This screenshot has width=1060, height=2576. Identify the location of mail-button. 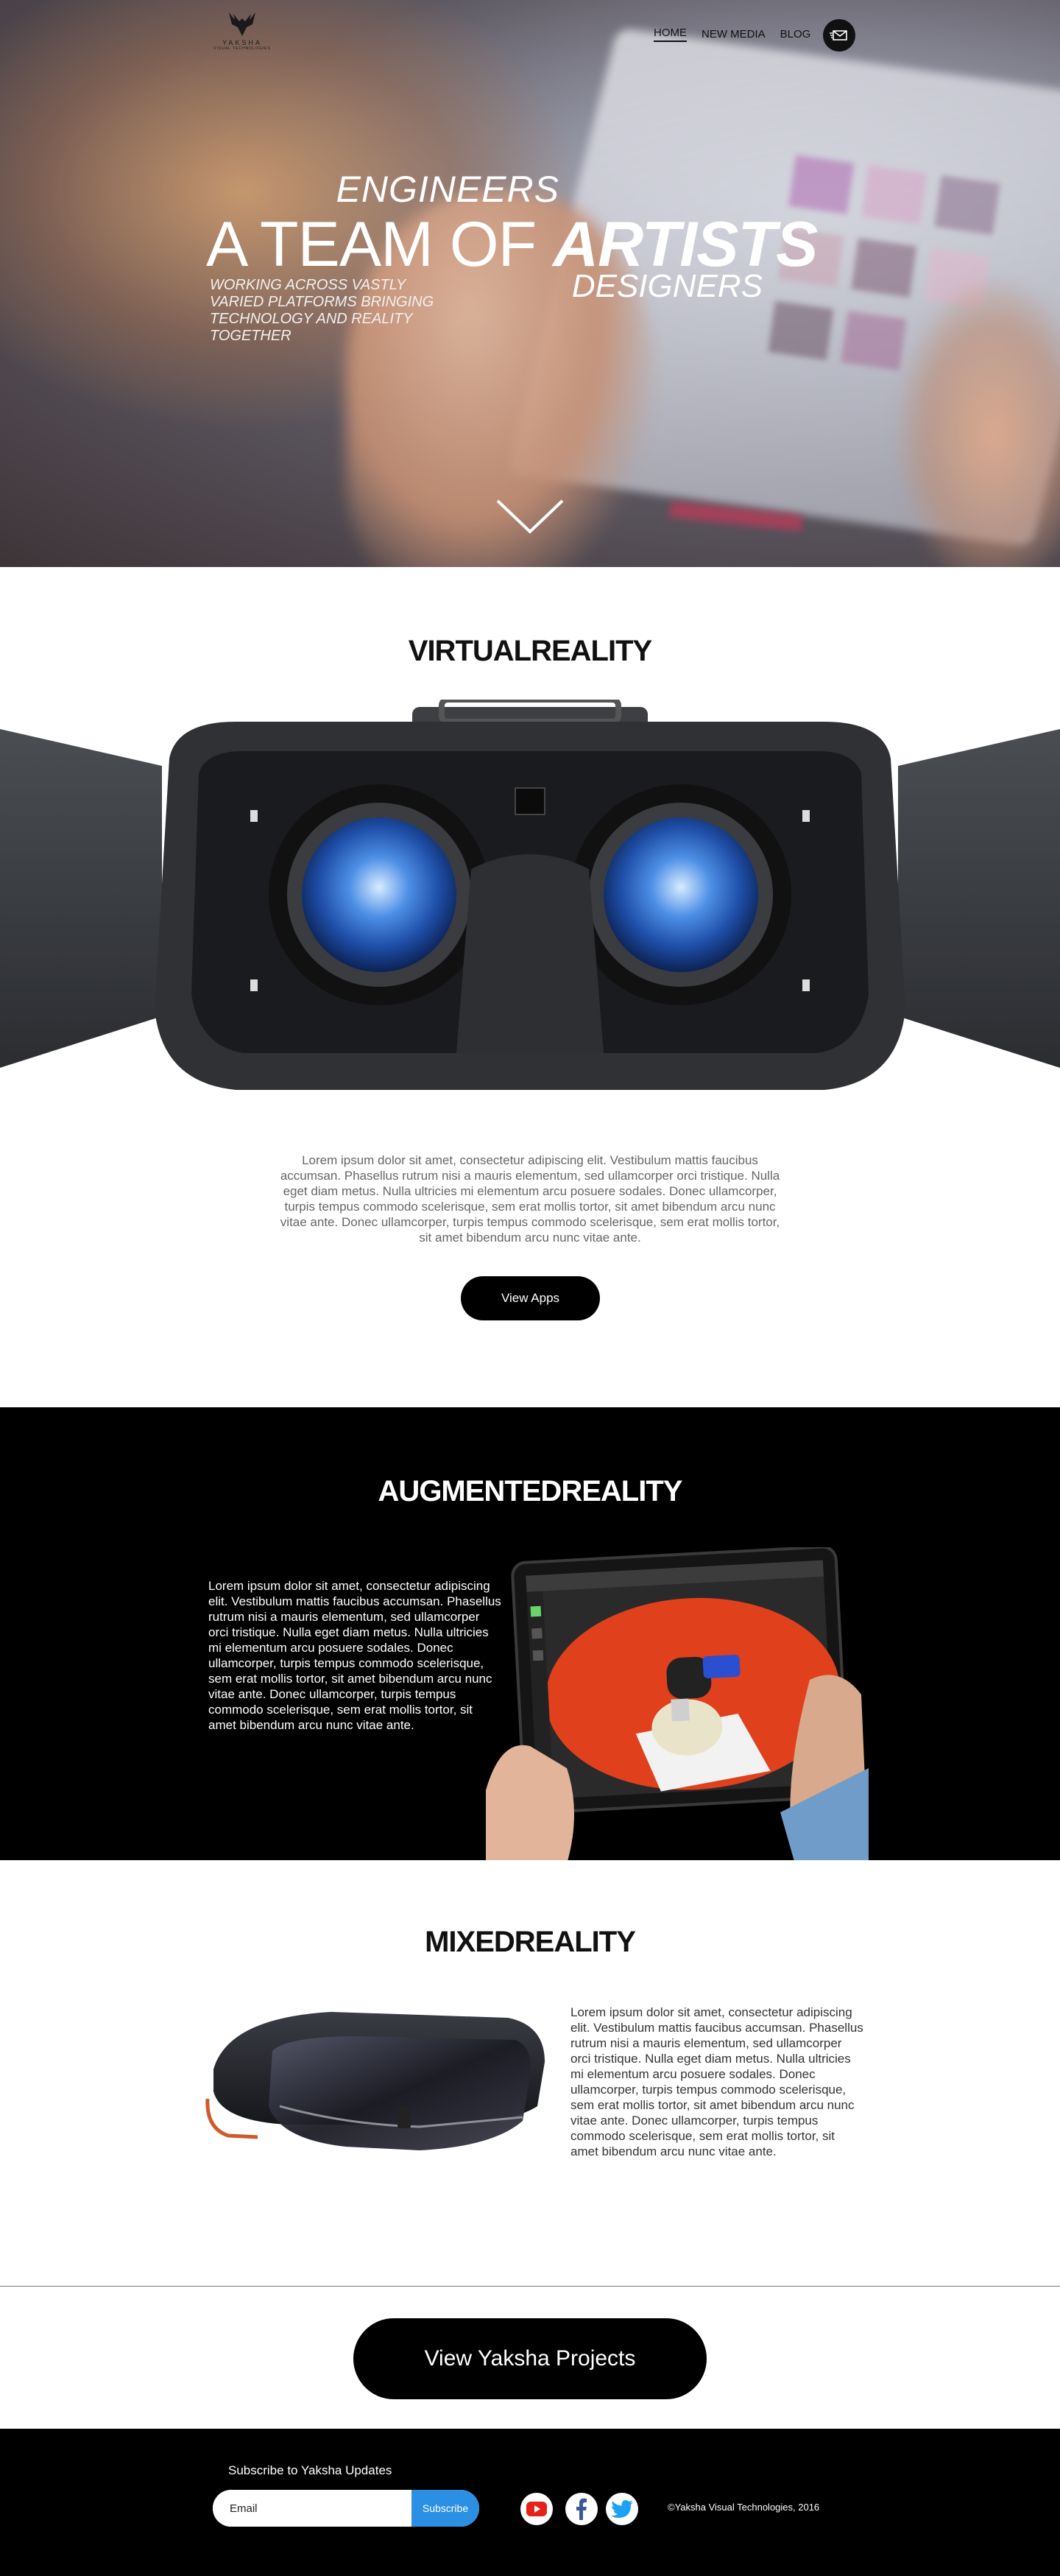
(839, 35).